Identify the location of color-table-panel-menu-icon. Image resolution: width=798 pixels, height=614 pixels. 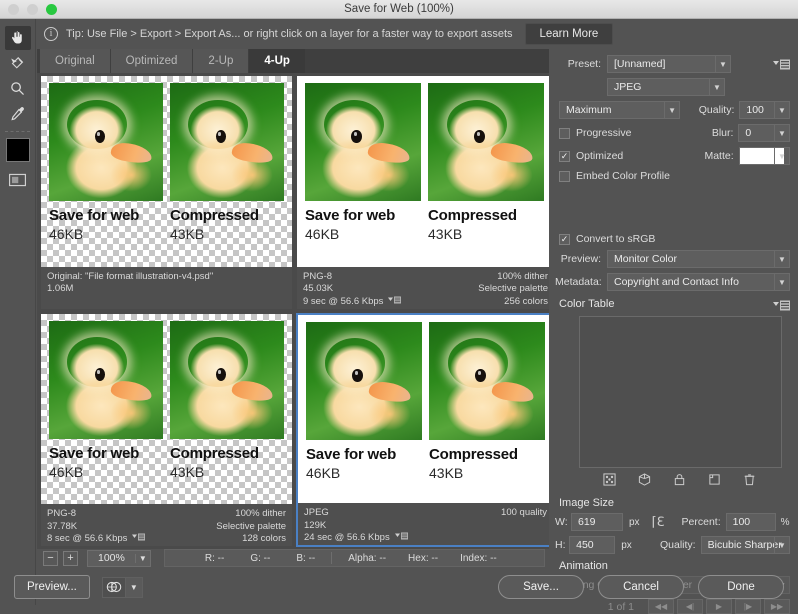
(781, 305).